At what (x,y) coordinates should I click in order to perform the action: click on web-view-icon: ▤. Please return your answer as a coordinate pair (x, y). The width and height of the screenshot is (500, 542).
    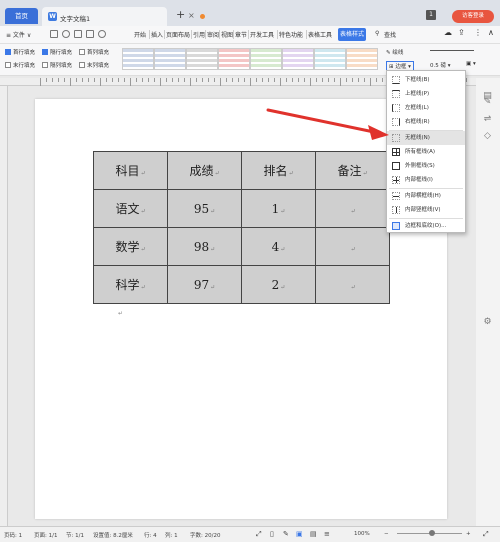
    Looking at the image, I should click on (313, 534).